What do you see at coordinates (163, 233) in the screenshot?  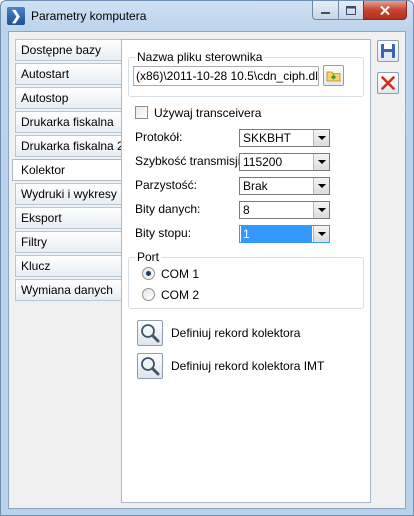 I see `stop-bits-label: Bity stopu:` at bounding box center [163, 233].